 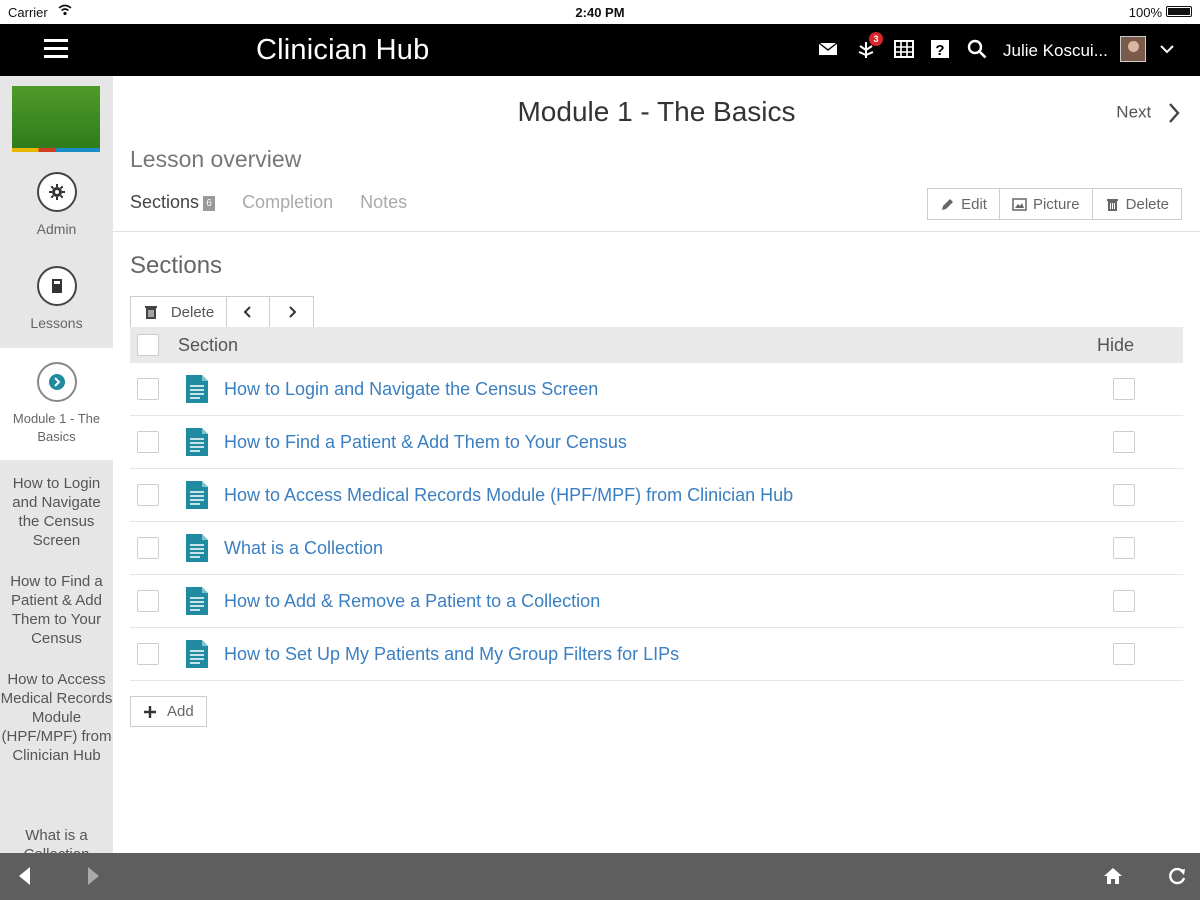 I want to click on next-button: Next, so click(x=1149, y=113).